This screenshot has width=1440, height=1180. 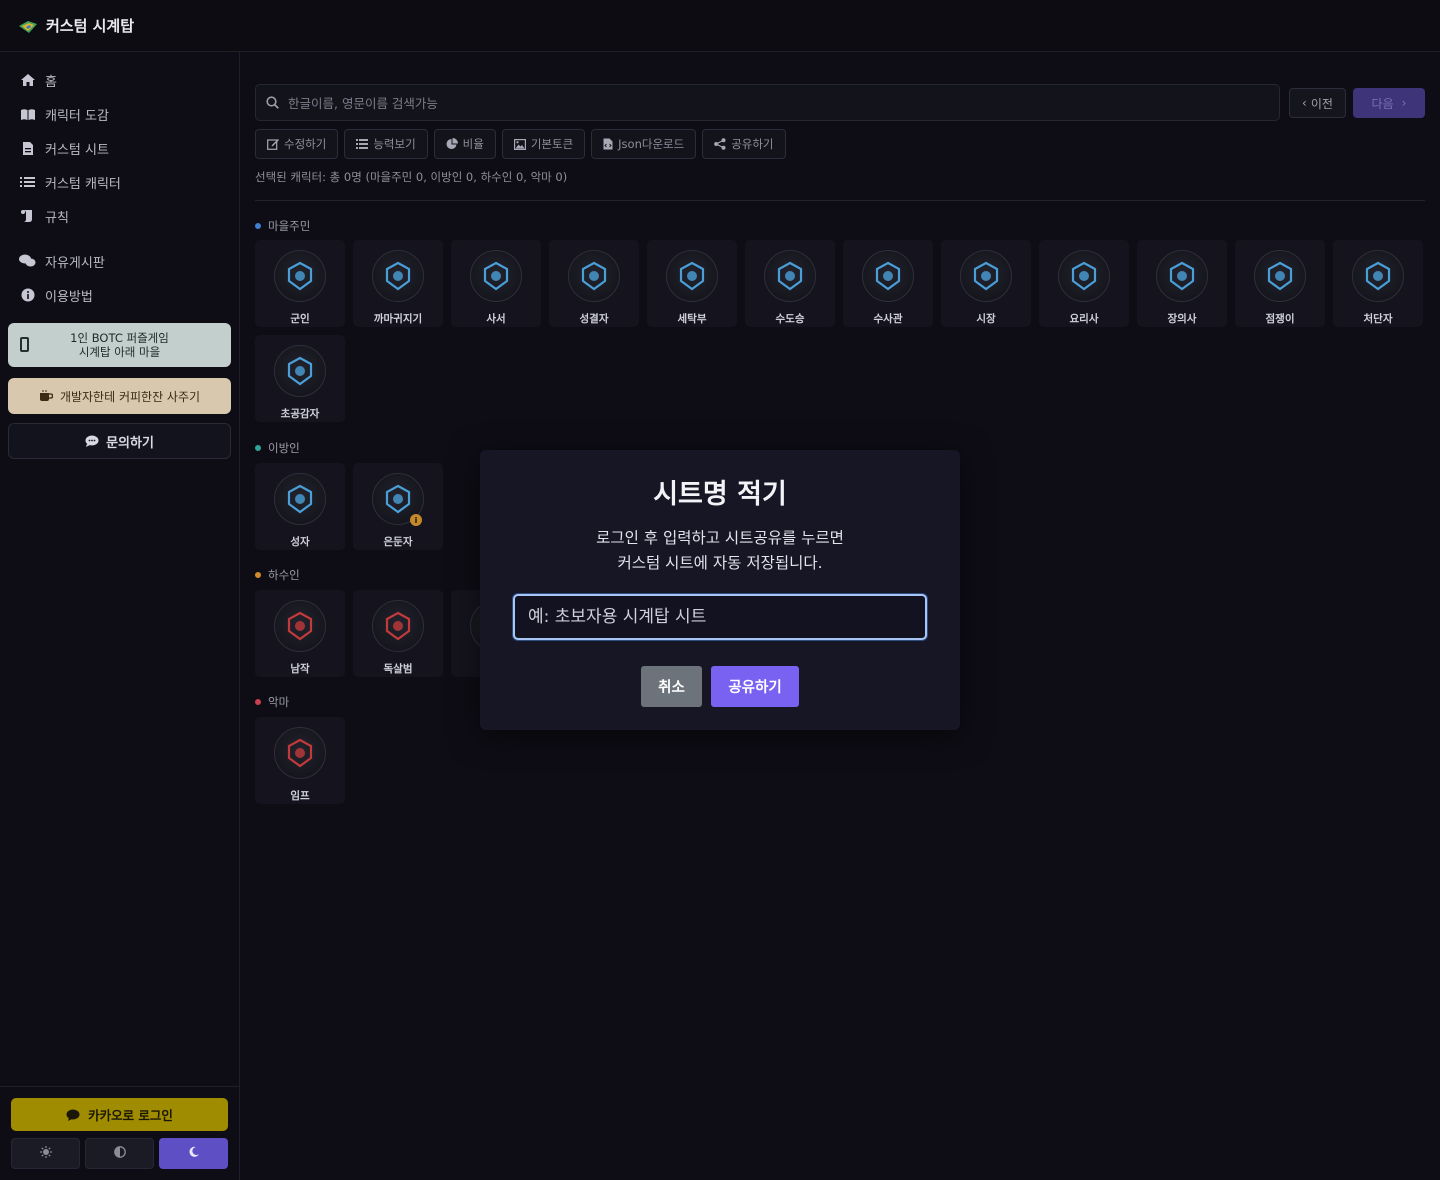 I want to click on kakao-login-button: 카카오로 로그인, so click(x=119, y=1114).